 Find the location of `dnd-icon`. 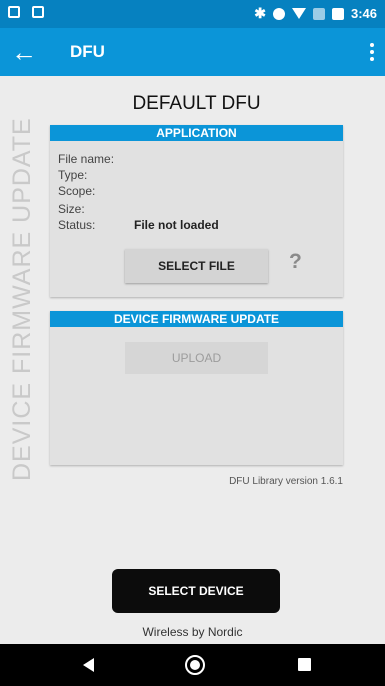

dnd-icon is located at coordinates (278, 13).